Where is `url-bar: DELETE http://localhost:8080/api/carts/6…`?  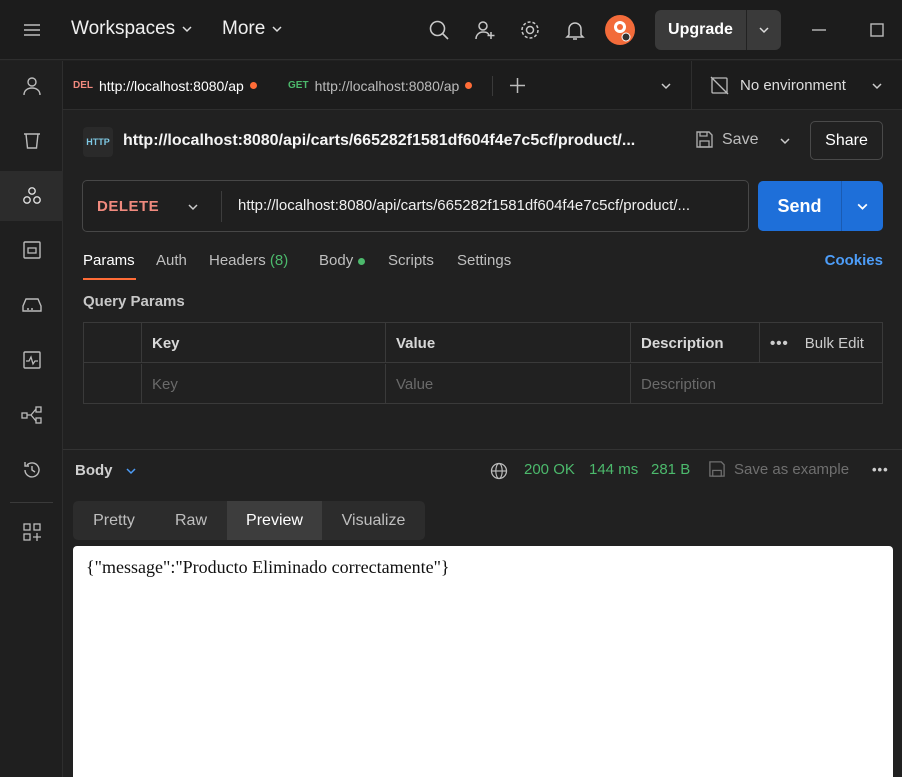
url-bar: DELETE http://localhost:8080/api/carts/6… is located at coordinates (415, 206).